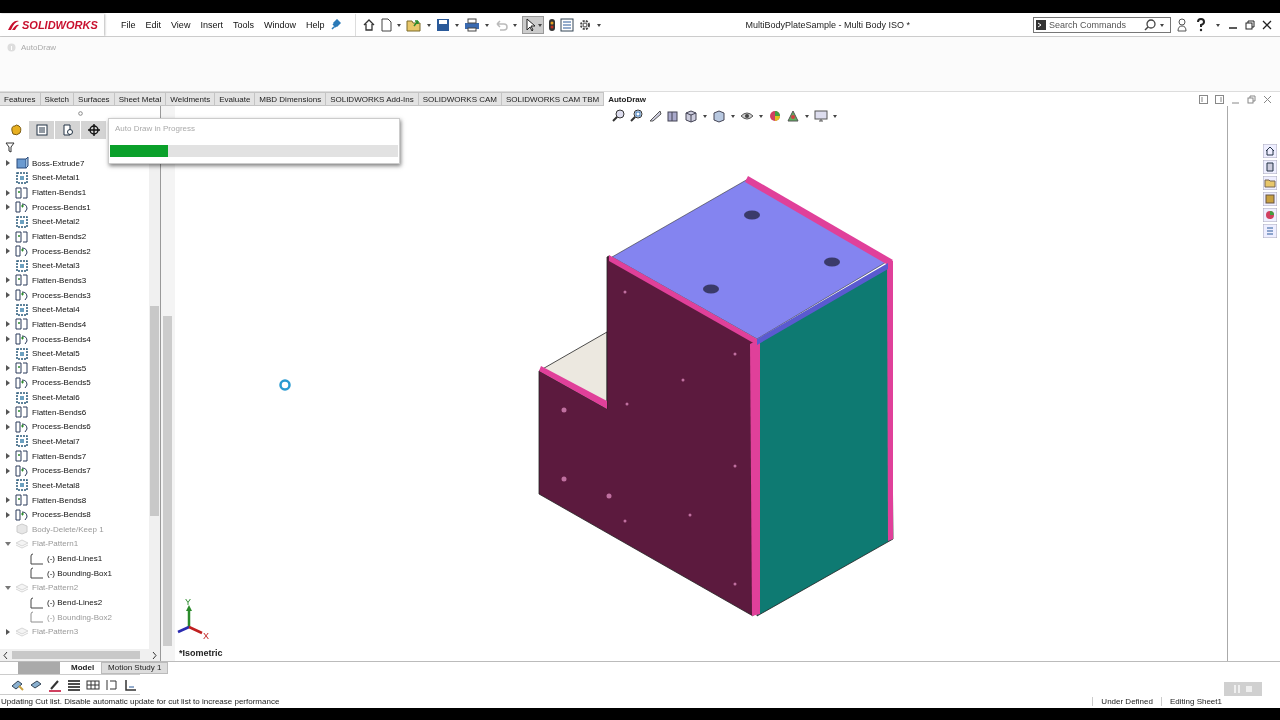  Describe the element at coordinates (460, 99) in the screenshot. I see `command-tab: SOLIDWORKS CAM` at that location.